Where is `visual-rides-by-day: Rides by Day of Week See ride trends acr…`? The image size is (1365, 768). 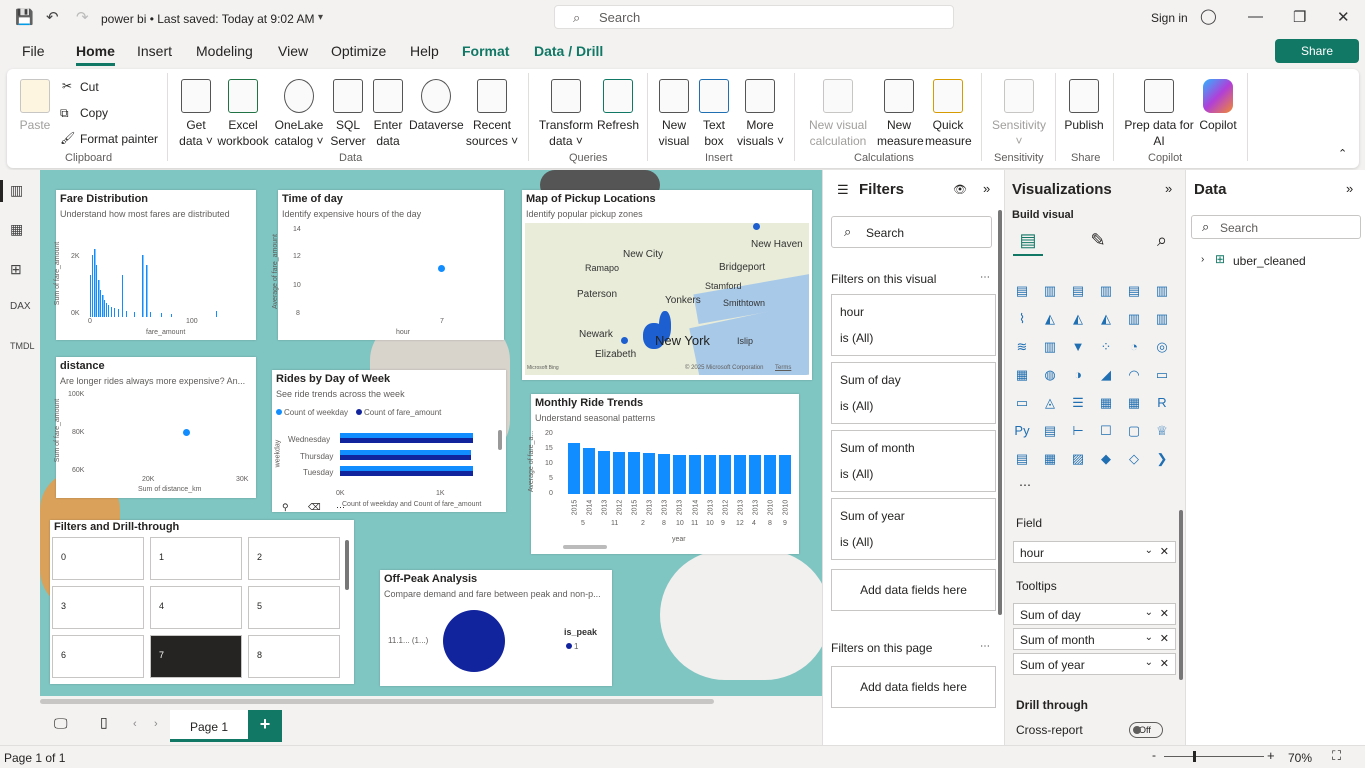
visual-rides-by-day: Rides by Day of Week See ride trends acr… is located at coordinates (389, 441).